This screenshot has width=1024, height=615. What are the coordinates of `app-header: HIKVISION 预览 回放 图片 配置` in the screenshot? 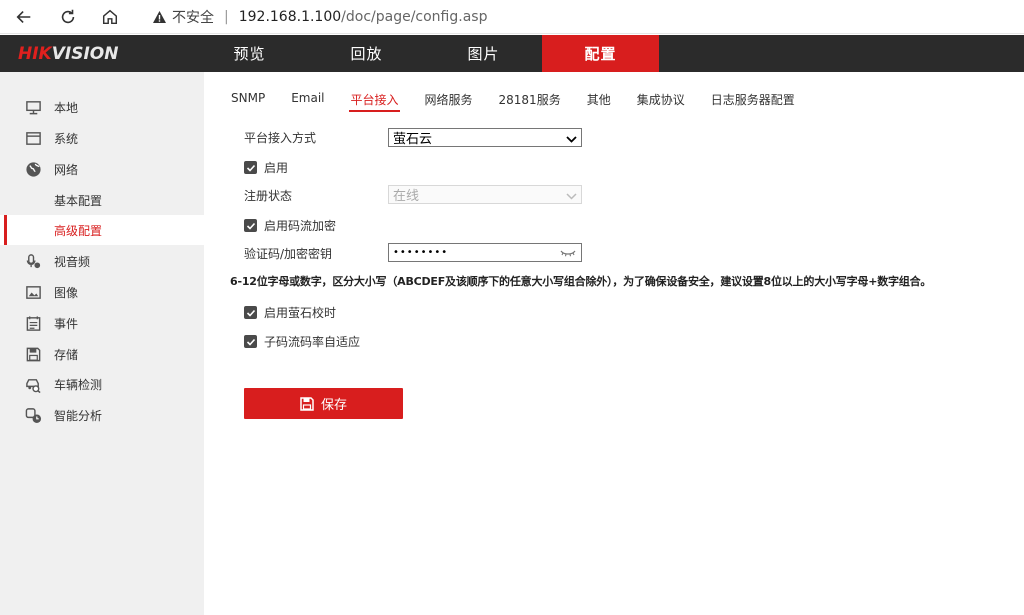 It's located at (512, 53).